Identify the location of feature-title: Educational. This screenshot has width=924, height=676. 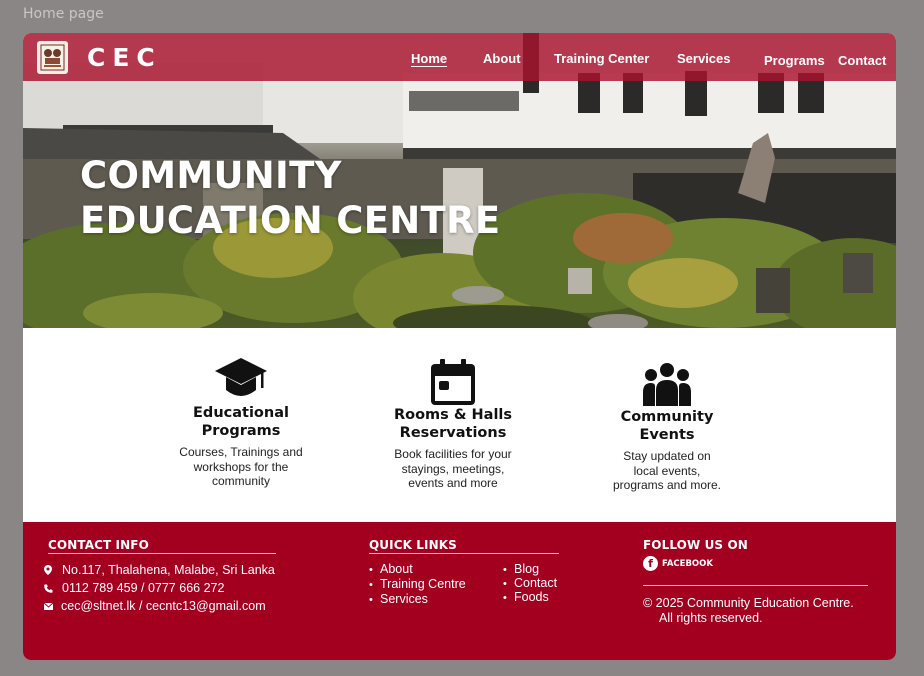
(241, 413).